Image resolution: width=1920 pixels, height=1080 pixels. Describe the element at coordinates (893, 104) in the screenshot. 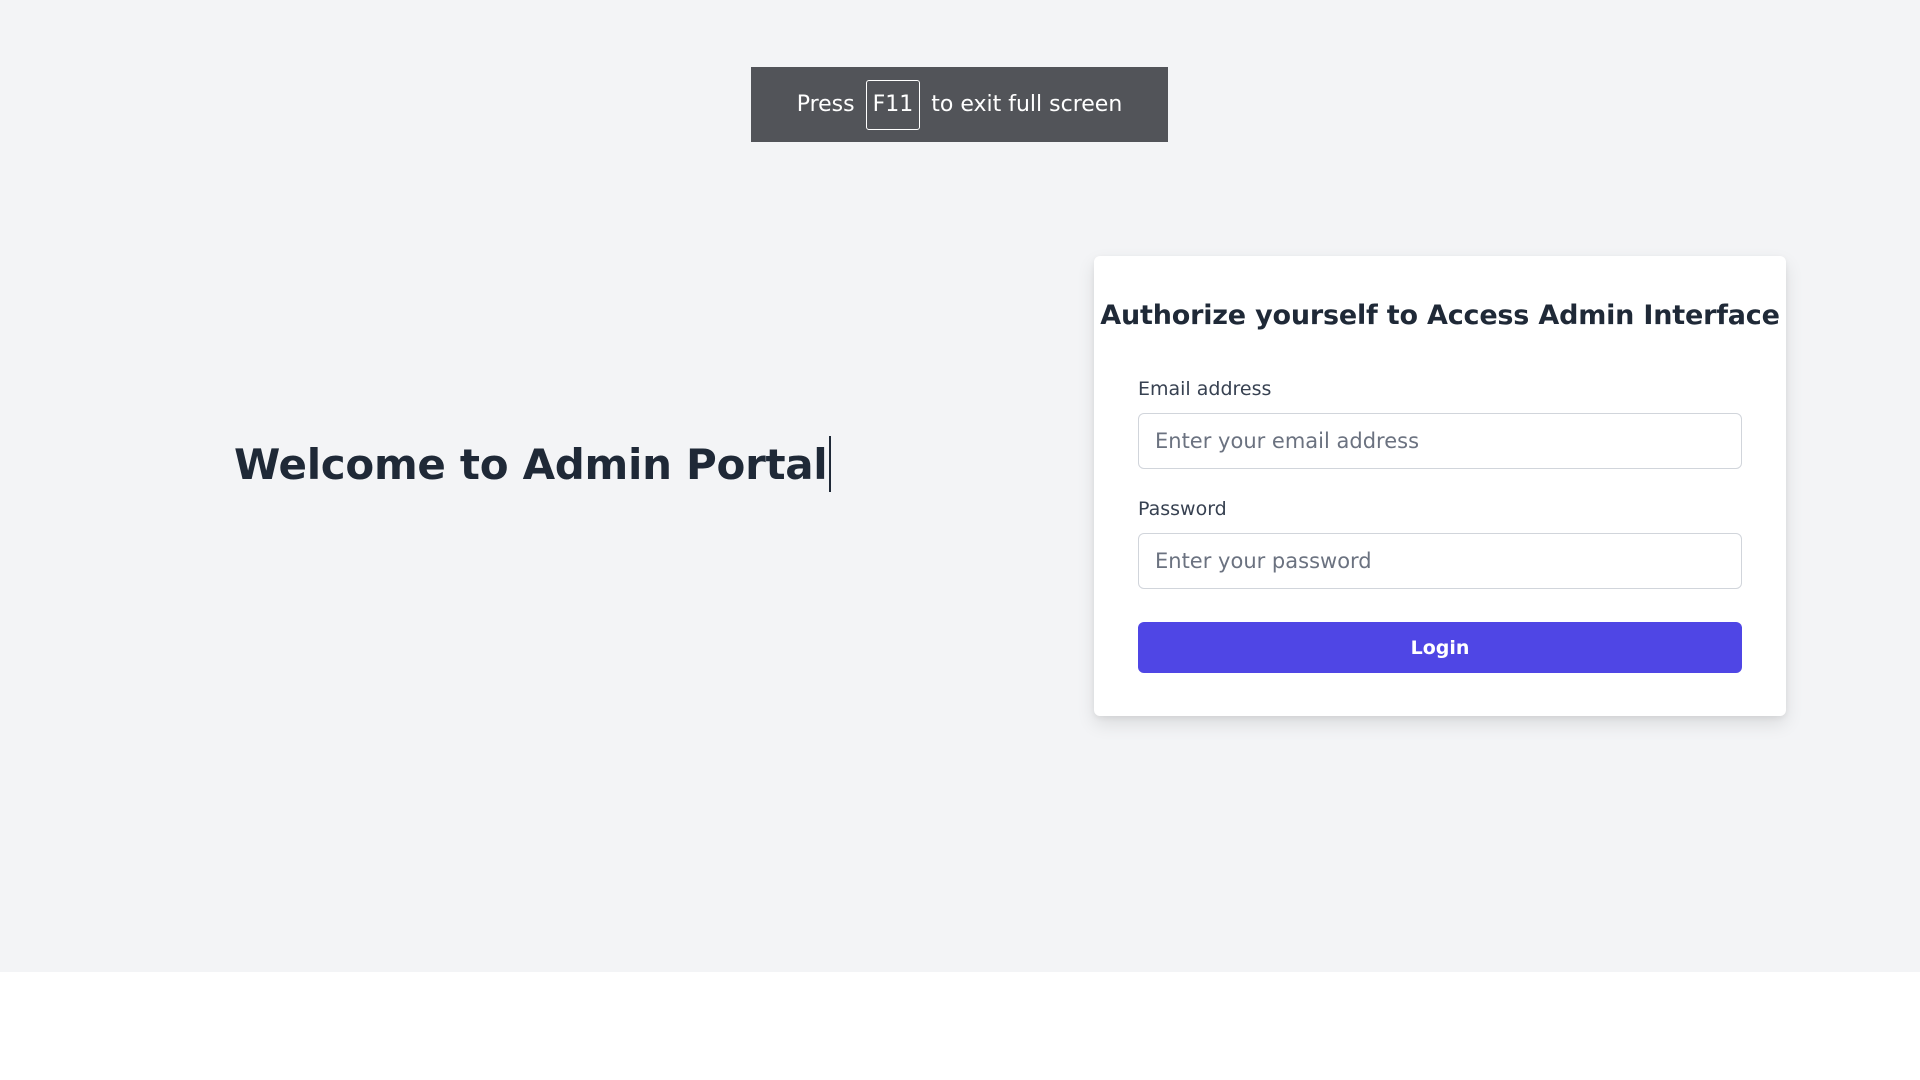

I see `f11-key-badge: F11` at that location.